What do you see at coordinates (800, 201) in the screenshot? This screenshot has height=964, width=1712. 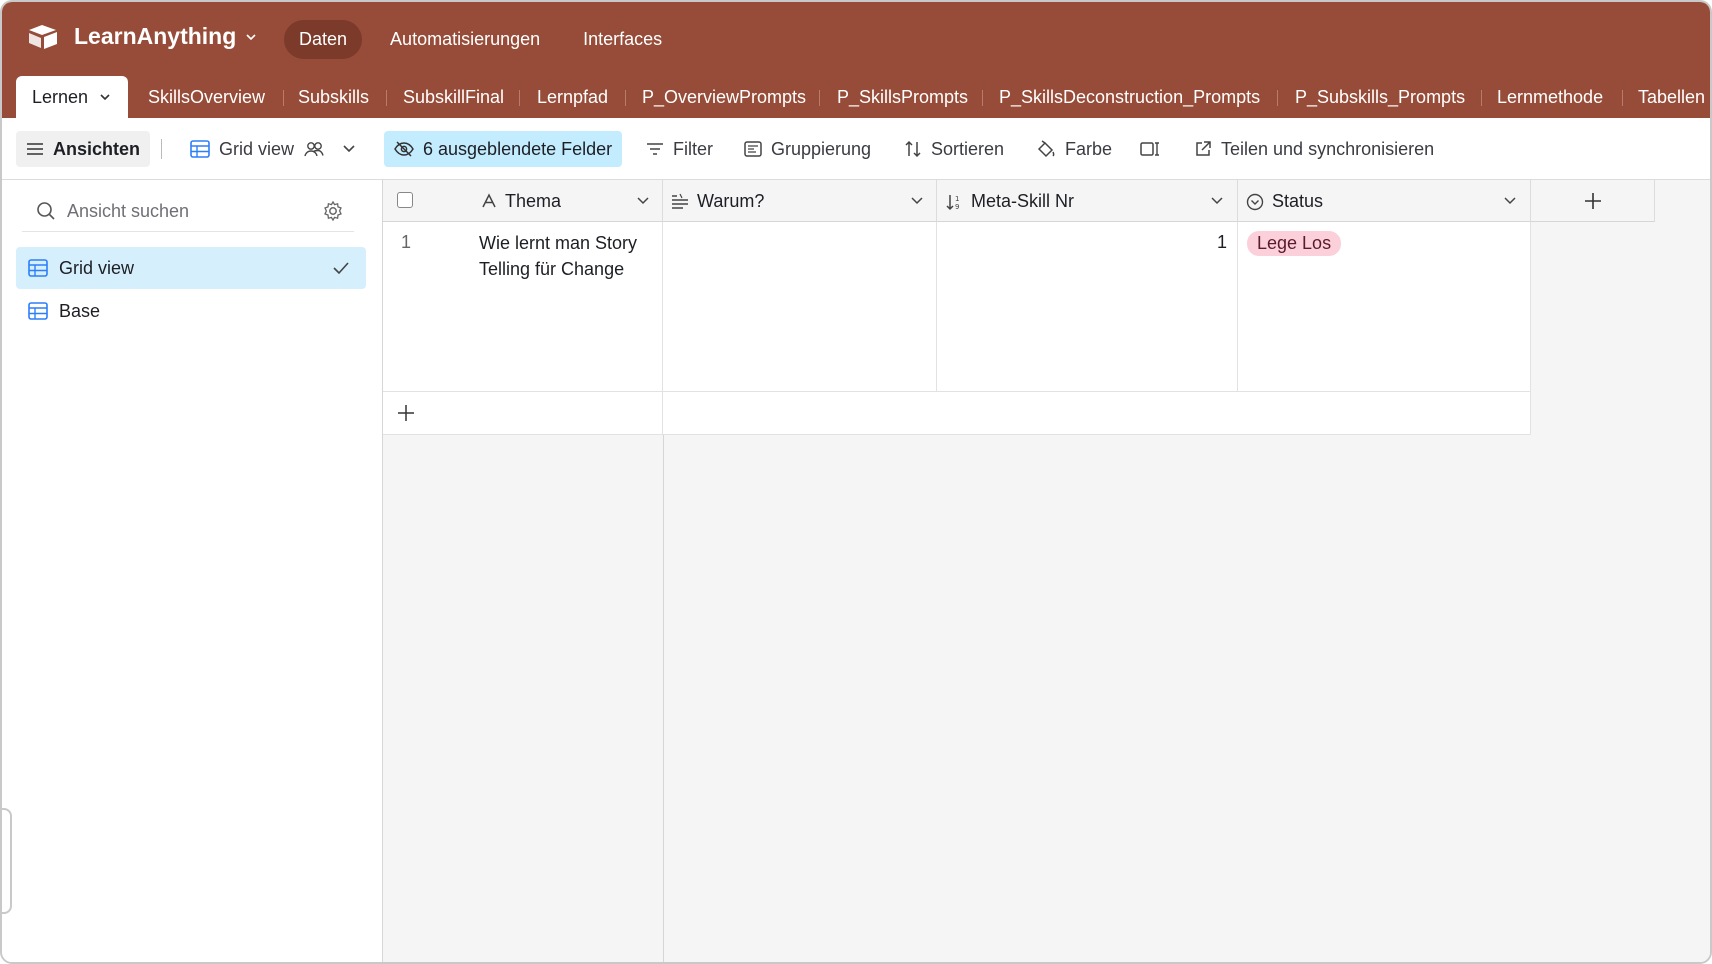 I see `column-header-warum: Warum?` at bounding box center [800, 201].